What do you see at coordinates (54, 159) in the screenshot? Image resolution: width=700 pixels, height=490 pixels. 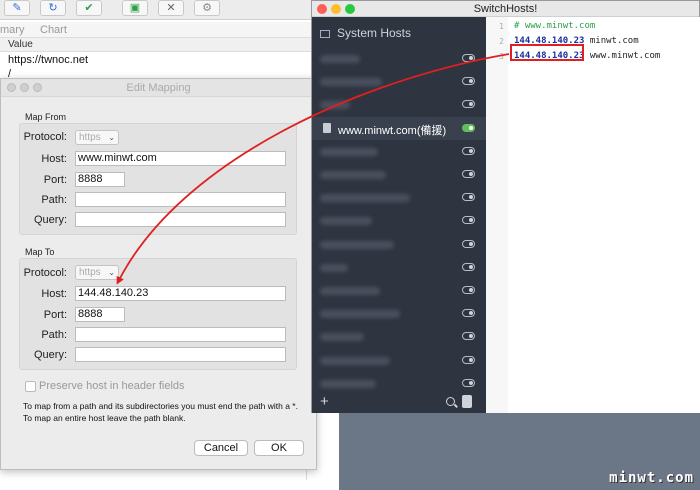 I see `from-host-label: Host:` at bounding box center [54, 159].